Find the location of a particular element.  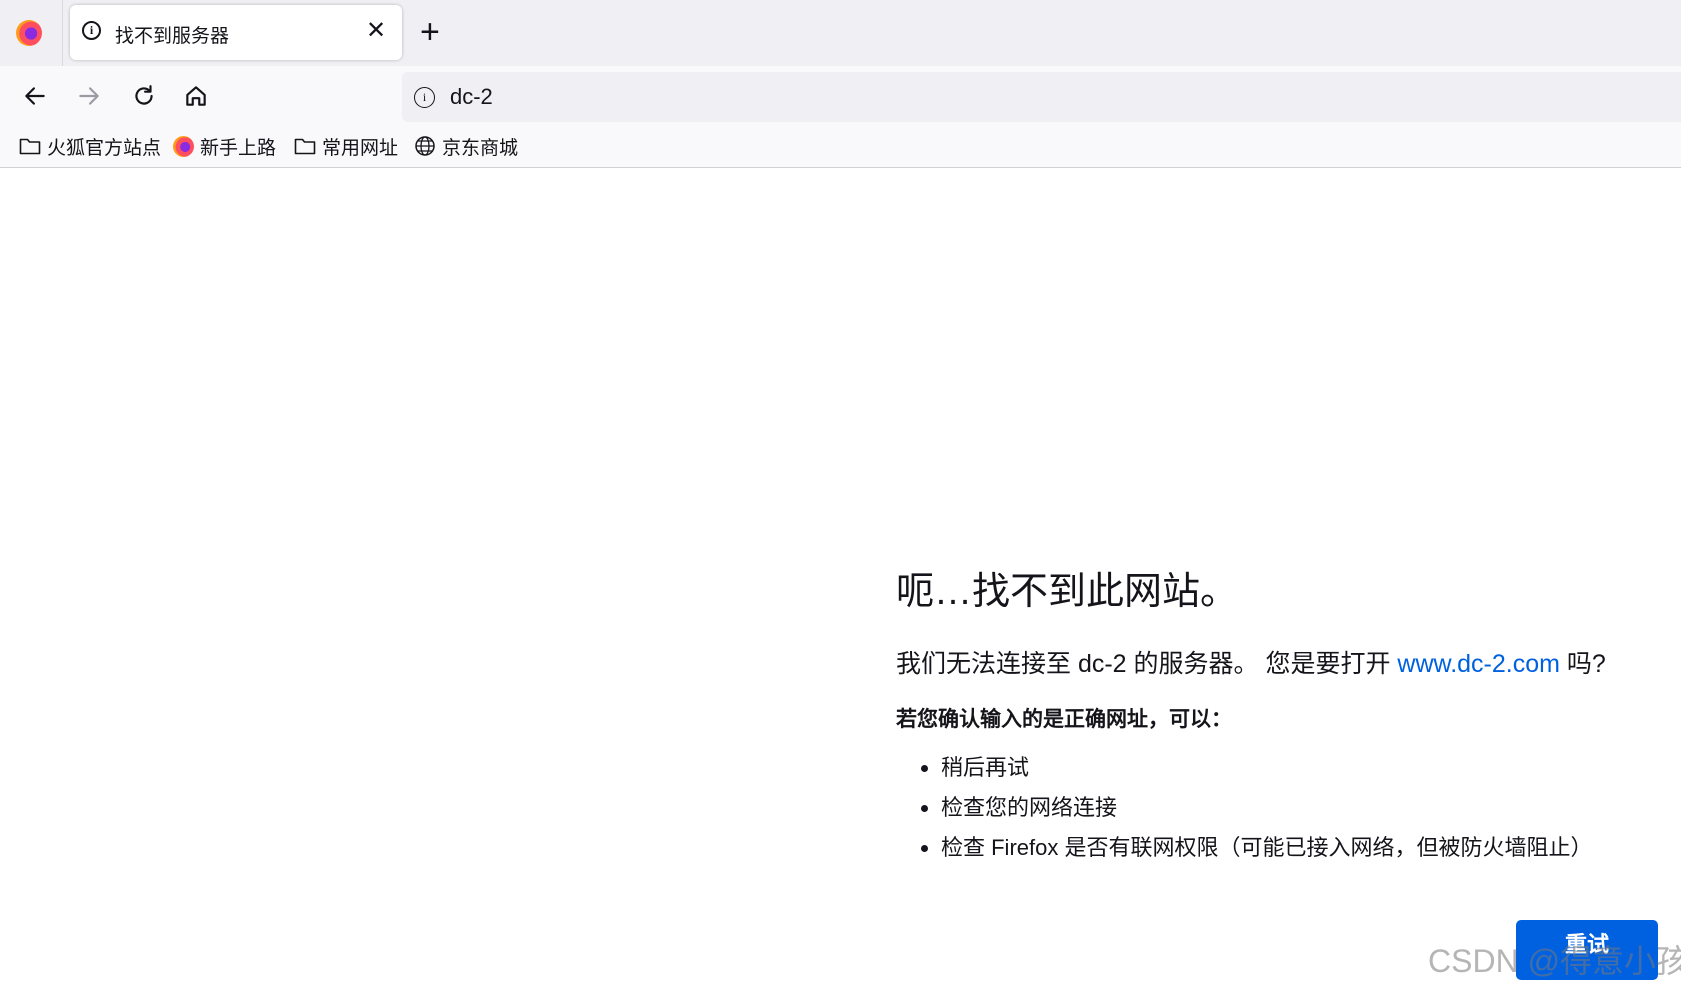

bookmark-jd: 京东商城 is located at coordinates (466, 146).